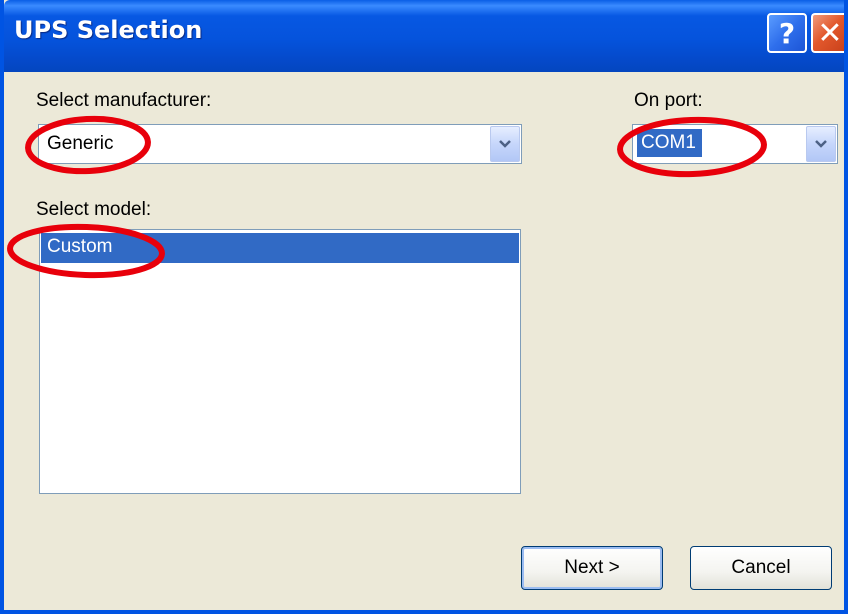  What do you see at coordinates (424, 36) in the screenshot?
I see `title-bar: UPS Selection ? ✕` at bounding box center [424, 36].